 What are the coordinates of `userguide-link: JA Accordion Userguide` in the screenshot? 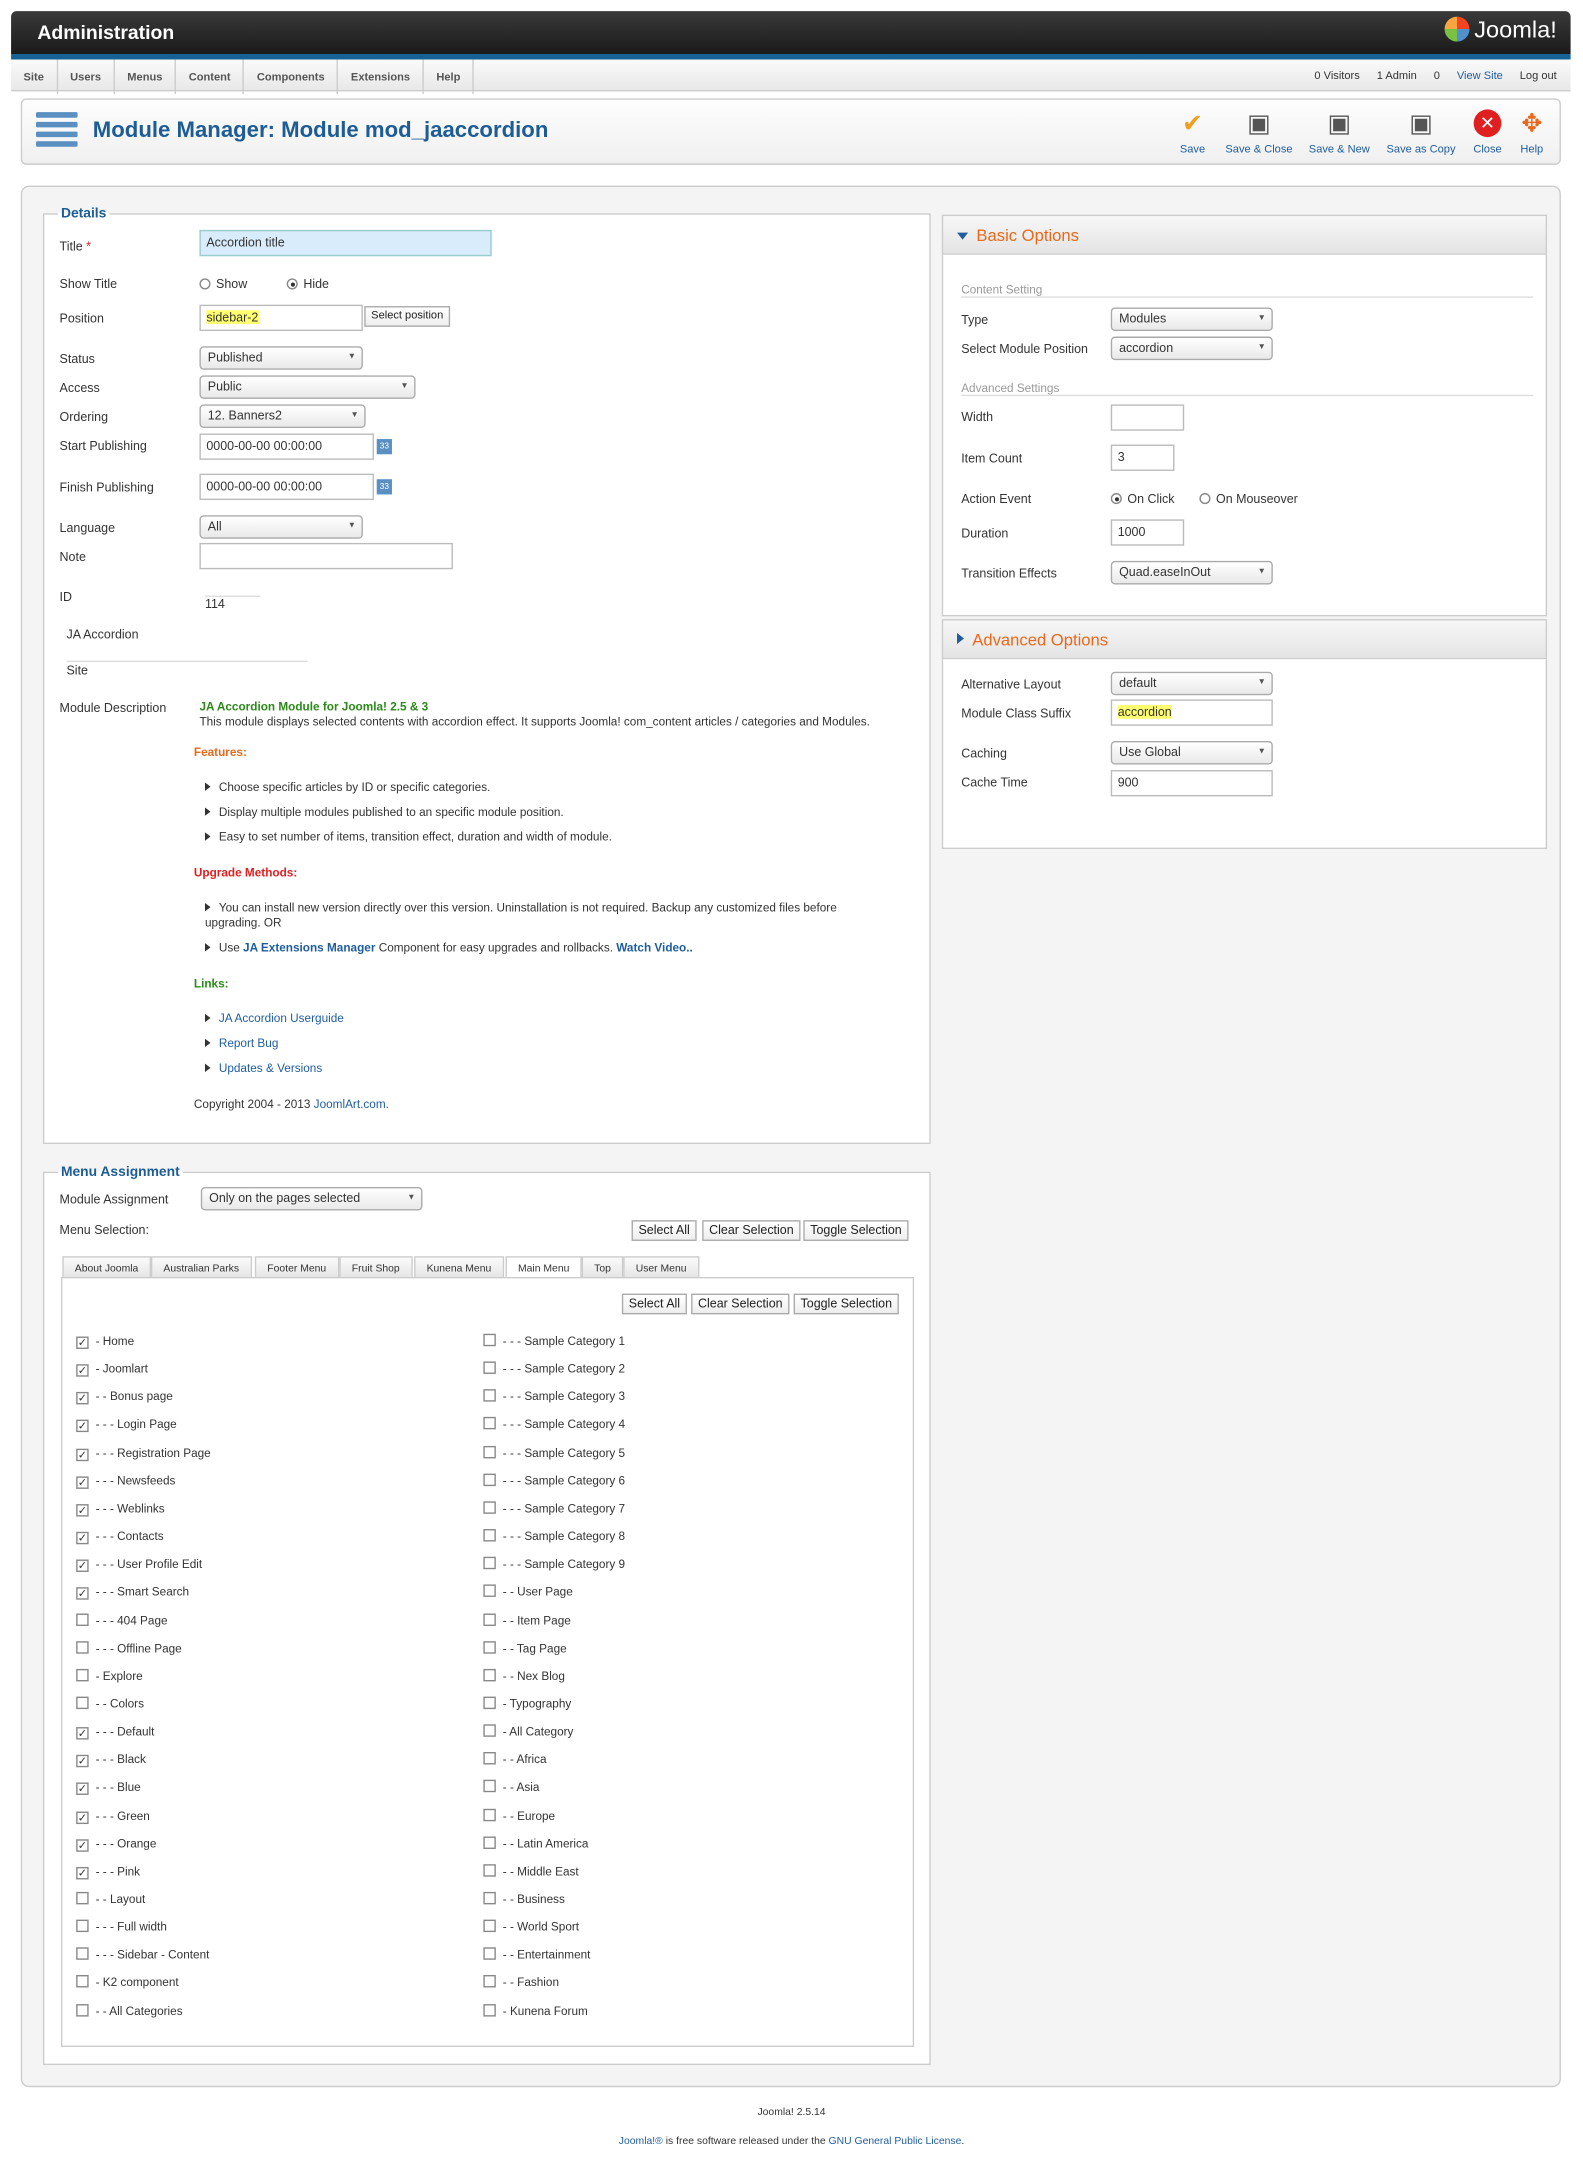 It's located at (274, 1018).